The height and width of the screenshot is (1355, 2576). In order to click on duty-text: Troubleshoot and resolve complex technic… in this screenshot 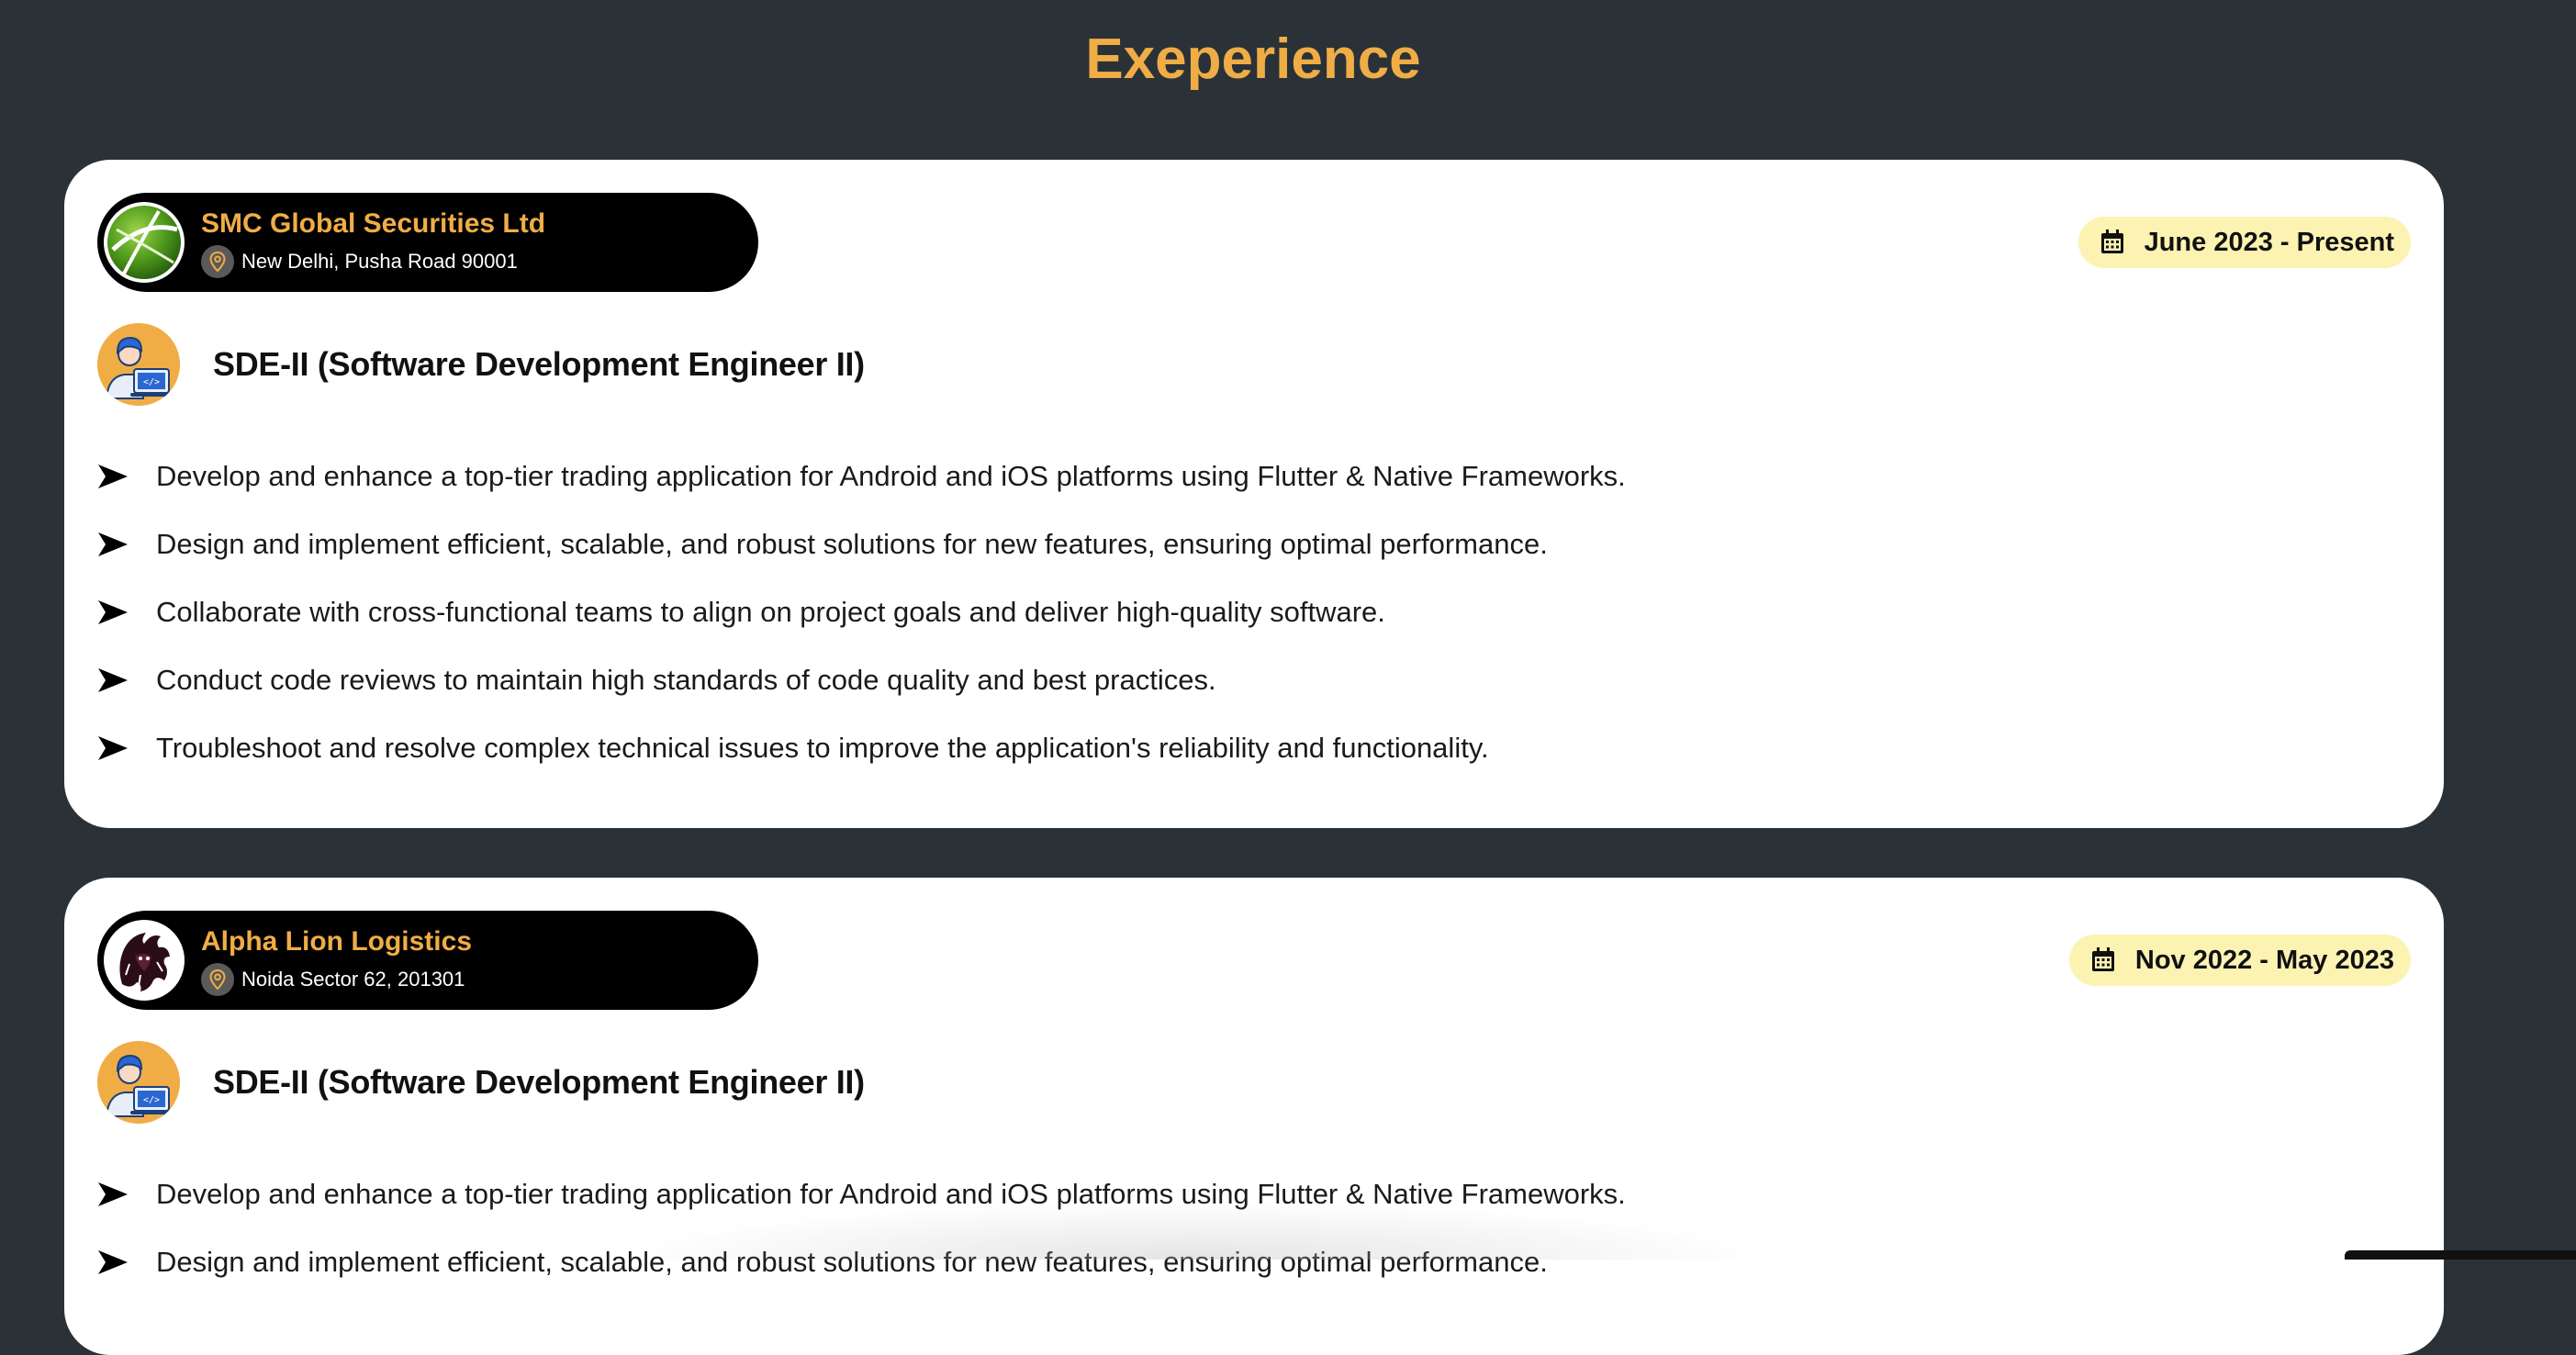, I will do `click(822, 748)`.